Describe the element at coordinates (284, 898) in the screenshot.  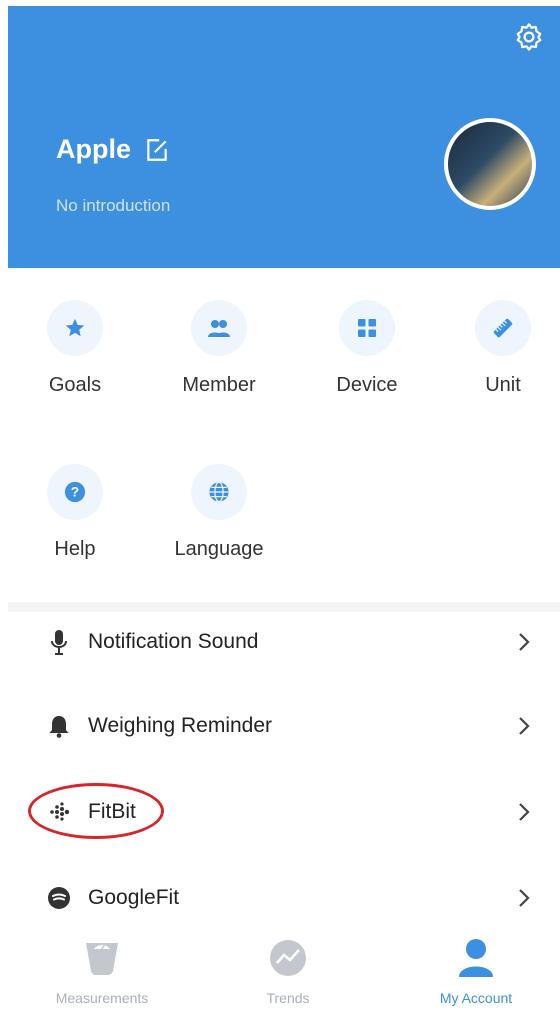
I see `googlefit-row: GoogleFit` at that location.